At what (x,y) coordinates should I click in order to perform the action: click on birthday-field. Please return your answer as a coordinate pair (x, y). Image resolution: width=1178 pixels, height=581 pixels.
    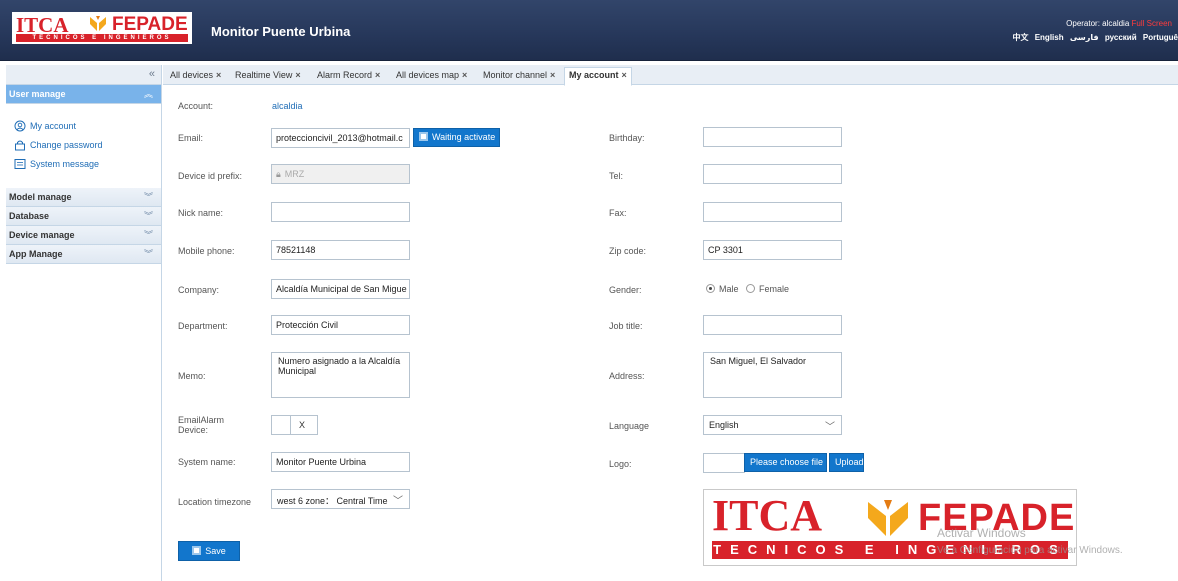
    Looking at the image, I should click on (772, 137).